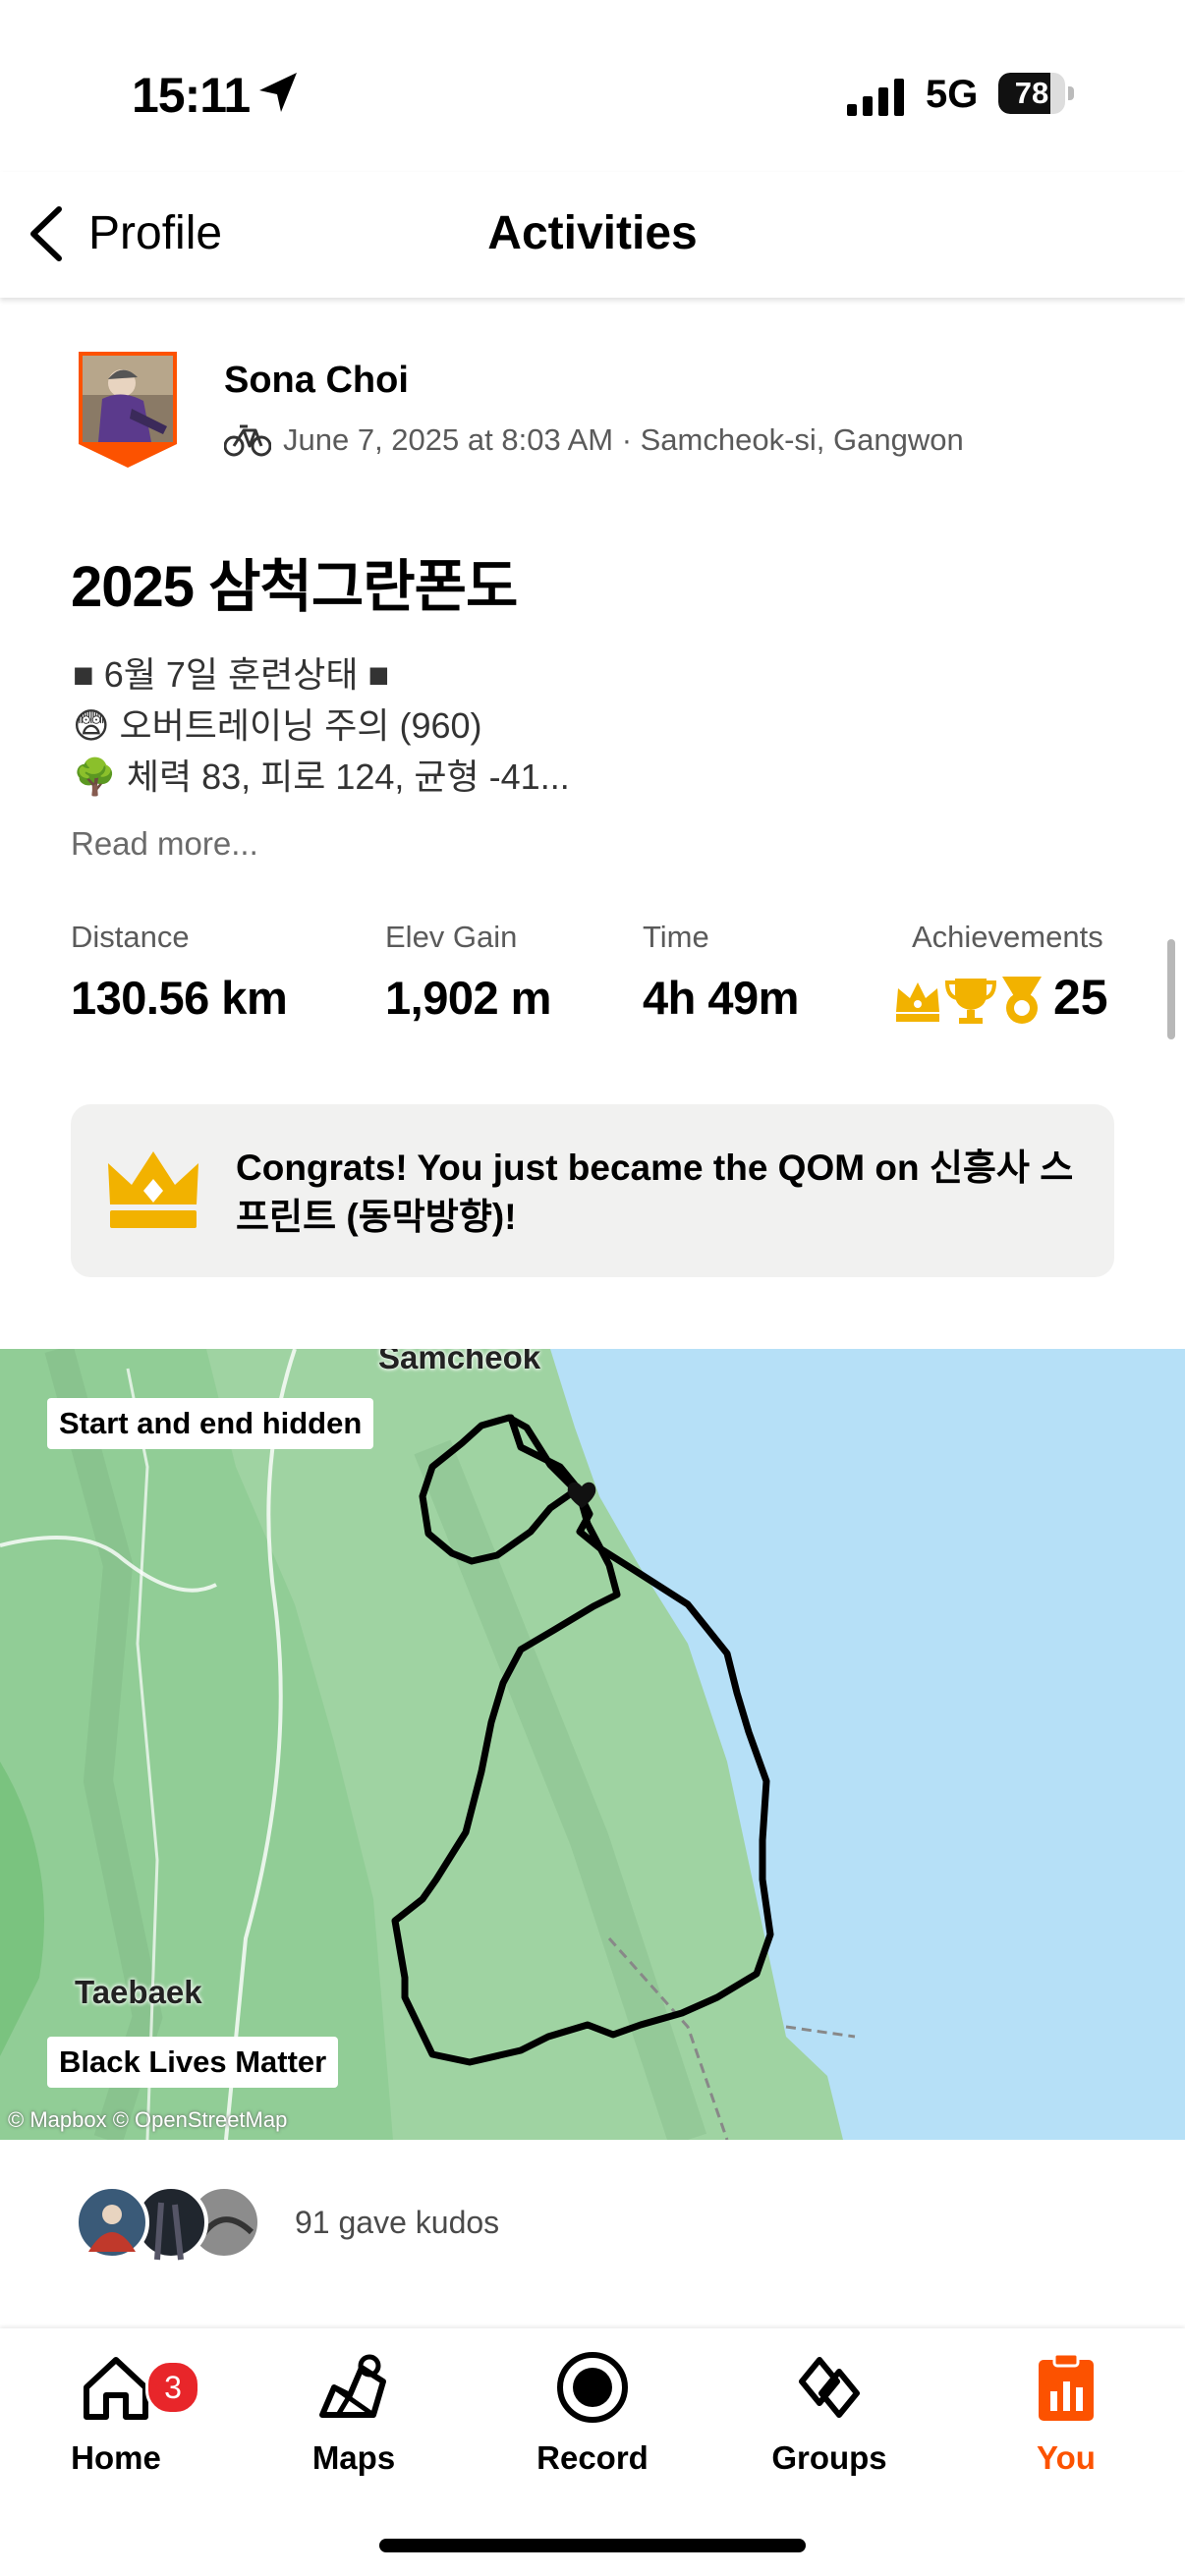 The height and width of the screenshot is (2576, 1185). I want to click on distance-label: Distance, so click(131, 937).